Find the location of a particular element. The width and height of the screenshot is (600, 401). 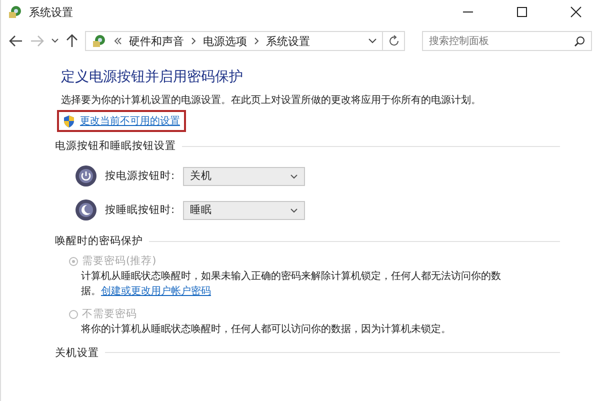

radio-label: 需要密码(推荐) is located at coordinates (119, 261).